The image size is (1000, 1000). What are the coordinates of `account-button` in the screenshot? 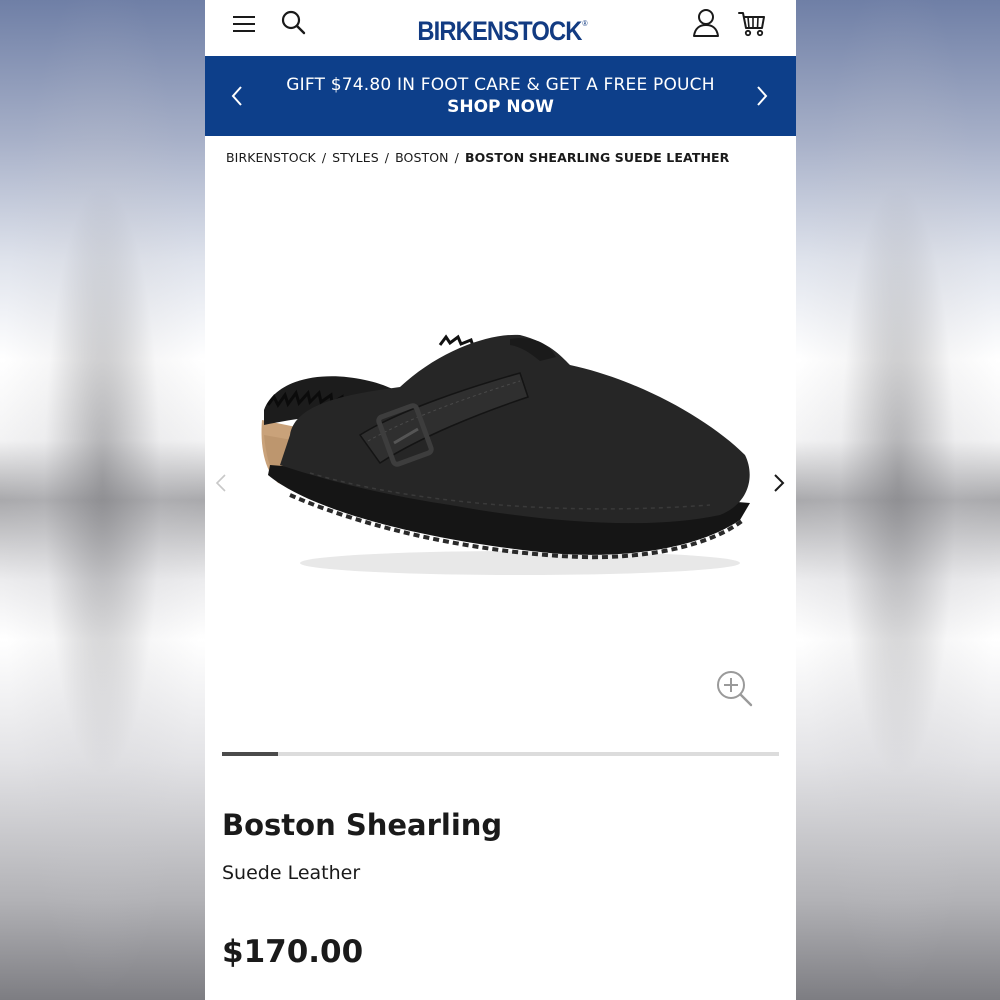 It's located at (706, 23).